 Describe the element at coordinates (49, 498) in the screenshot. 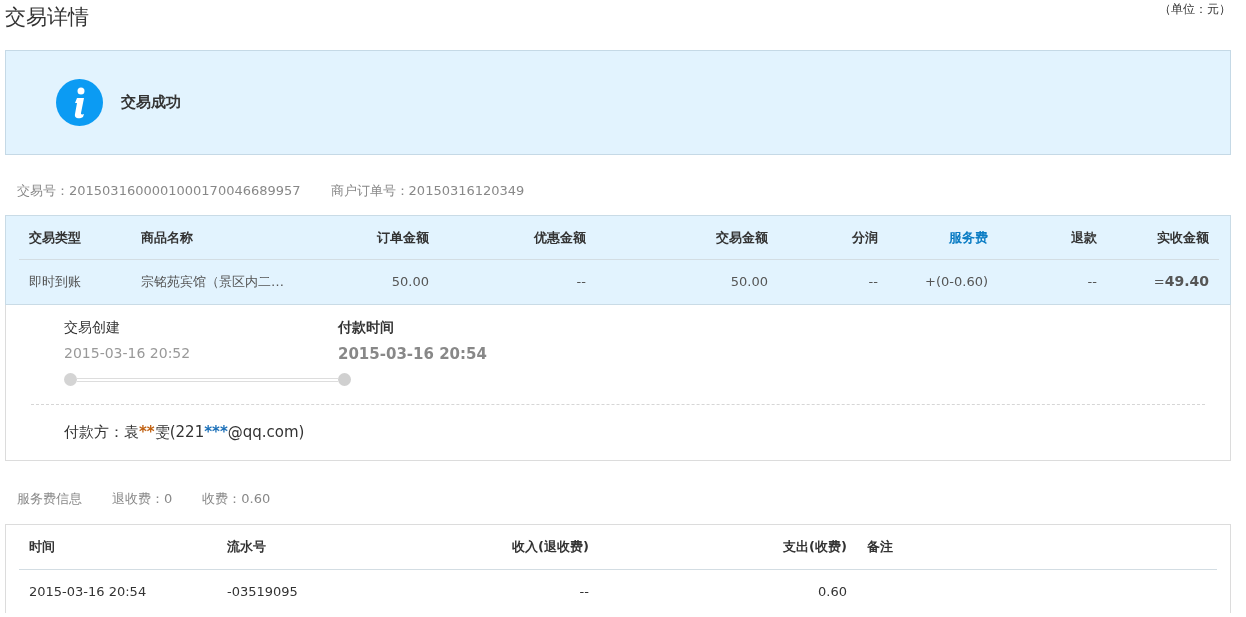

I see `fee-summary: 服务费信息` at that location.